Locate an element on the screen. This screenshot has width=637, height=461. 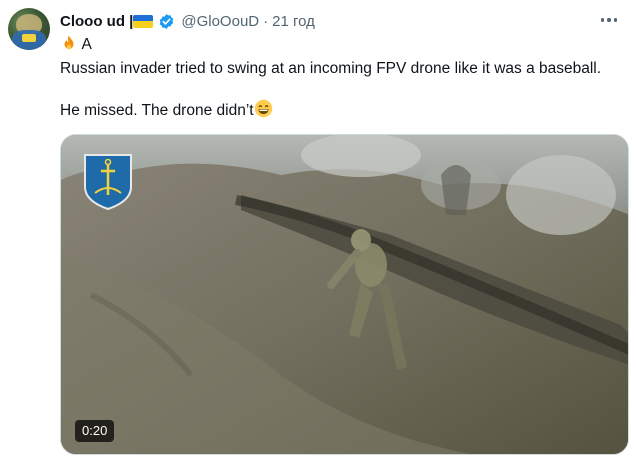
navy-anchor-emblem is located at coordinates (108, 182).